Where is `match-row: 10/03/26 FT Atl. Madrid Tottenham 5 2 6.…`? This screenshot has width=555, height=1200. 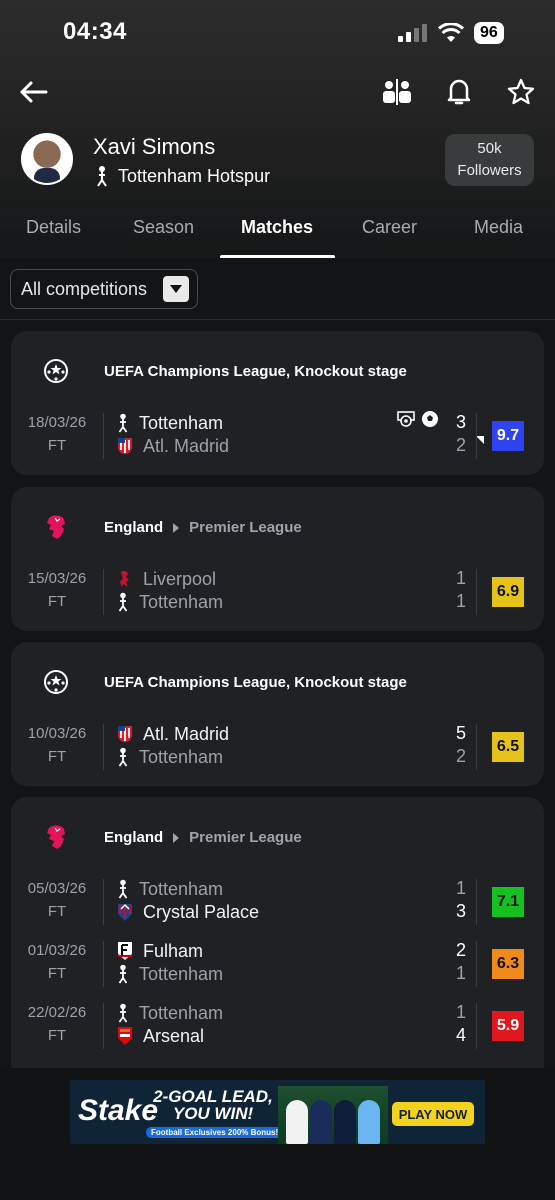 match-row: 10/03/26 FT Atl. Madrid Tottenham 5 2 6.… is located at coordinates (277, 747).